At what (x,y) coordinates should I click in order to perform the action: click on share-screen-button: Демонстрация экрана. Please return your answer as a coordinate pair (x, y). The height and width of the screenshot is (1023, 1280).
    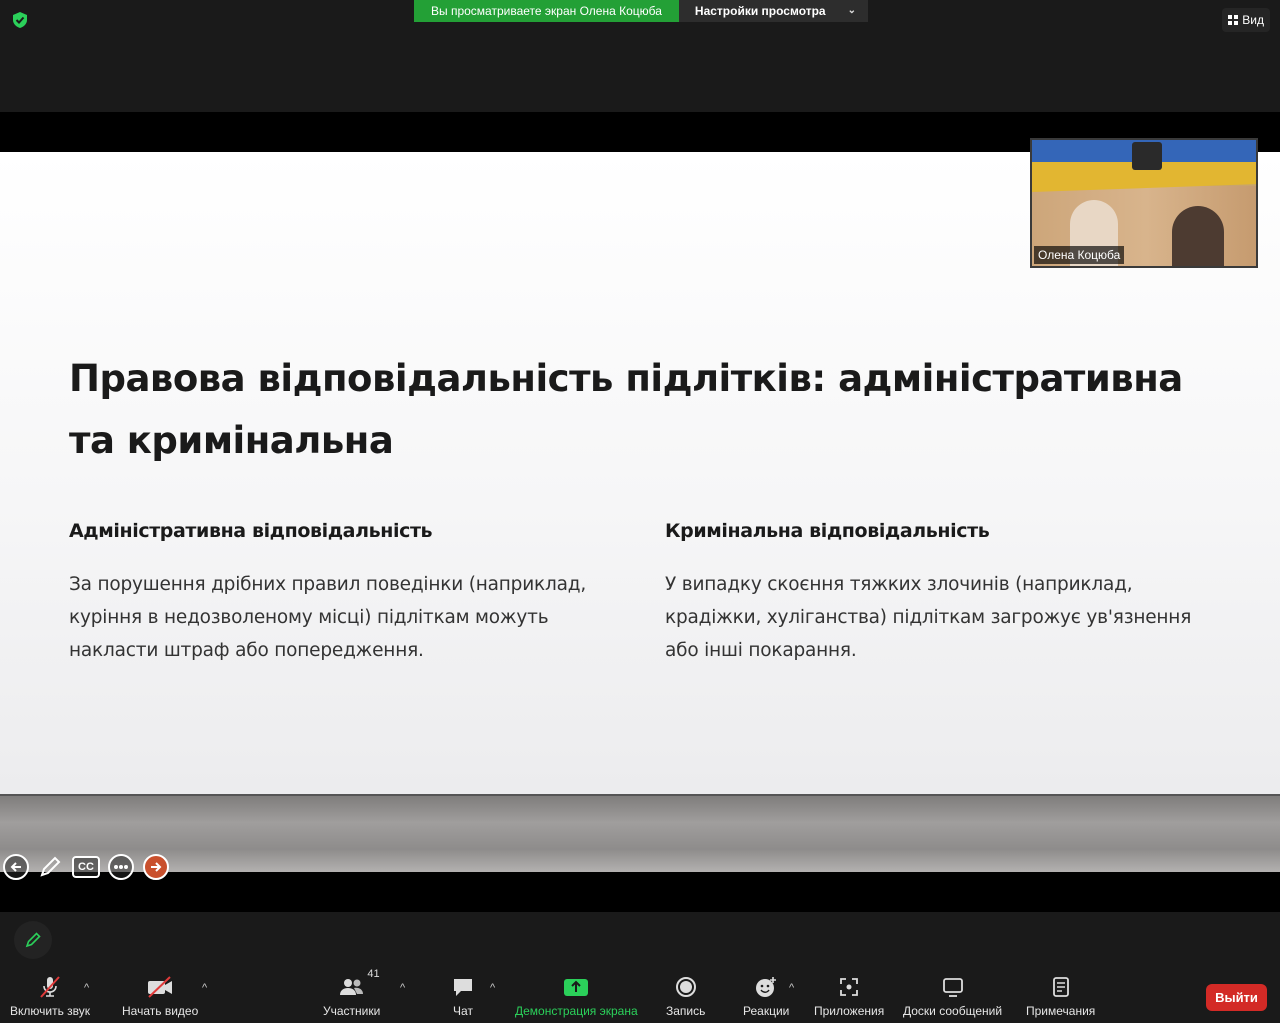
    Looking at the image, I should click on (576, 996).